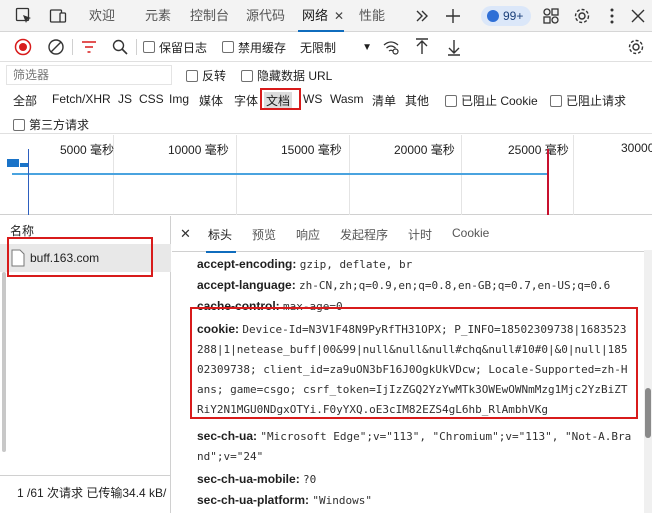 This screenshot has width=652, height=513. What do you see at coordinates (305, 264) in the screenshot?
I see `header-accept-encoding: accept-encoding: gzip, deflate, br` at bounding box center [305, 264].